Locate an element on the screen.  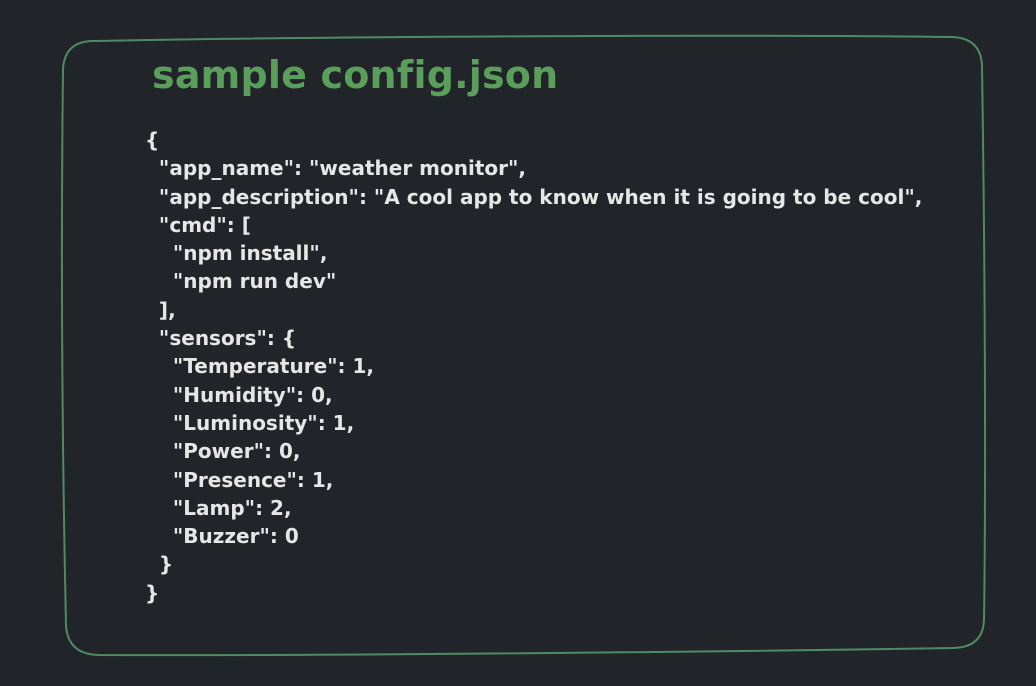
code-line: { is located at coordinates (152, 140).